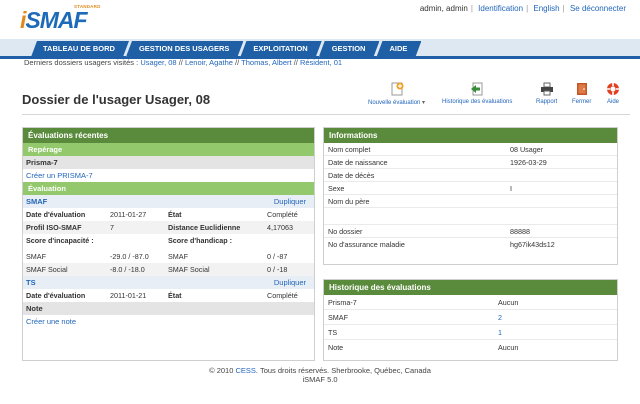 The width and height of the screenshot is (640, 404). I want to click on new-evaluation-button: Nouvelle évaluation ▾, so click(396, 94).